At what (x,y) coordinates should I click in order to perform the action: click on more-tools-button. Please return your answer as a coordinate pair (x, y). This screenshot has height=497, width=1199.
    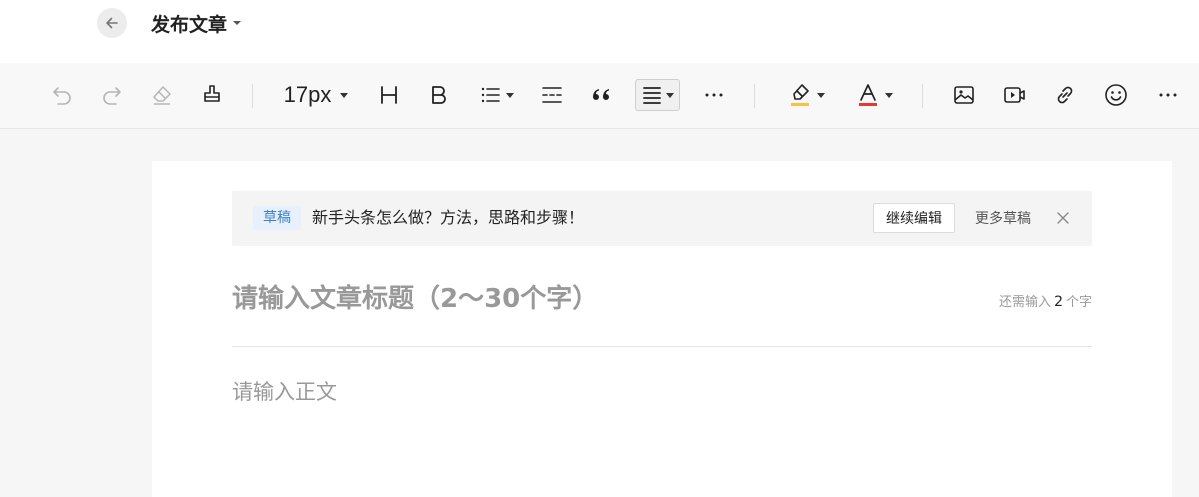
    Looking at the image, I should click on (1168, 95).